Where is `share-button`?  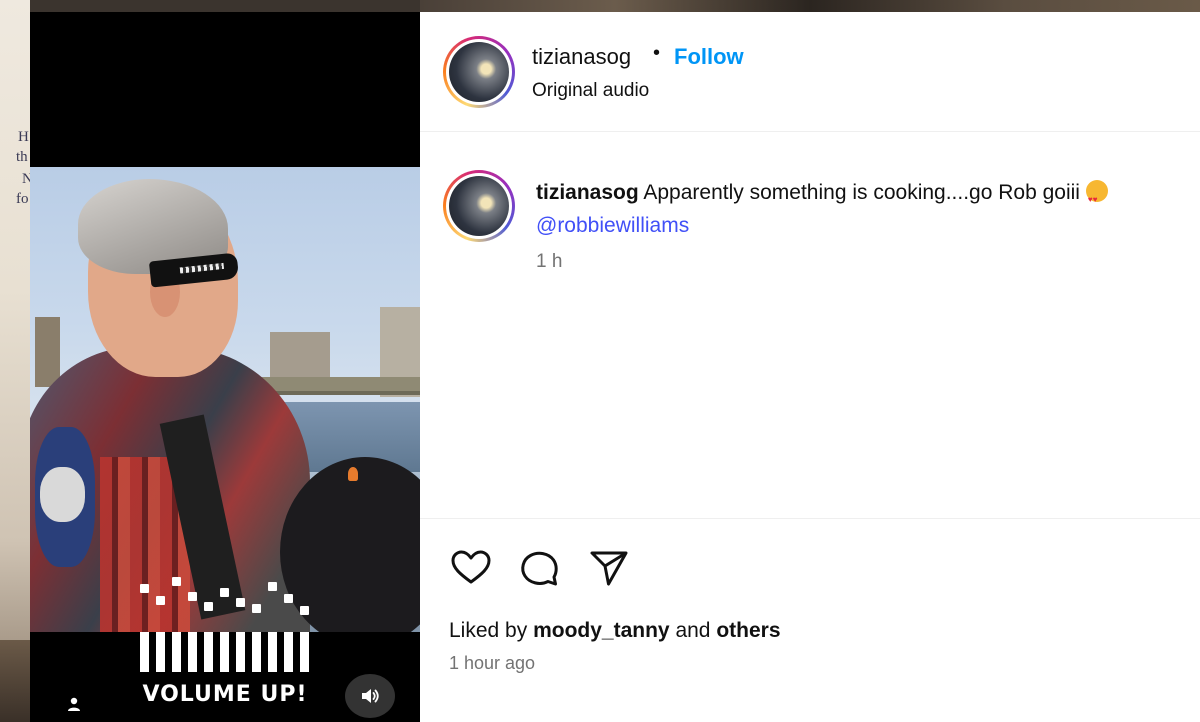 share-button is located at coordinates (609, 568).